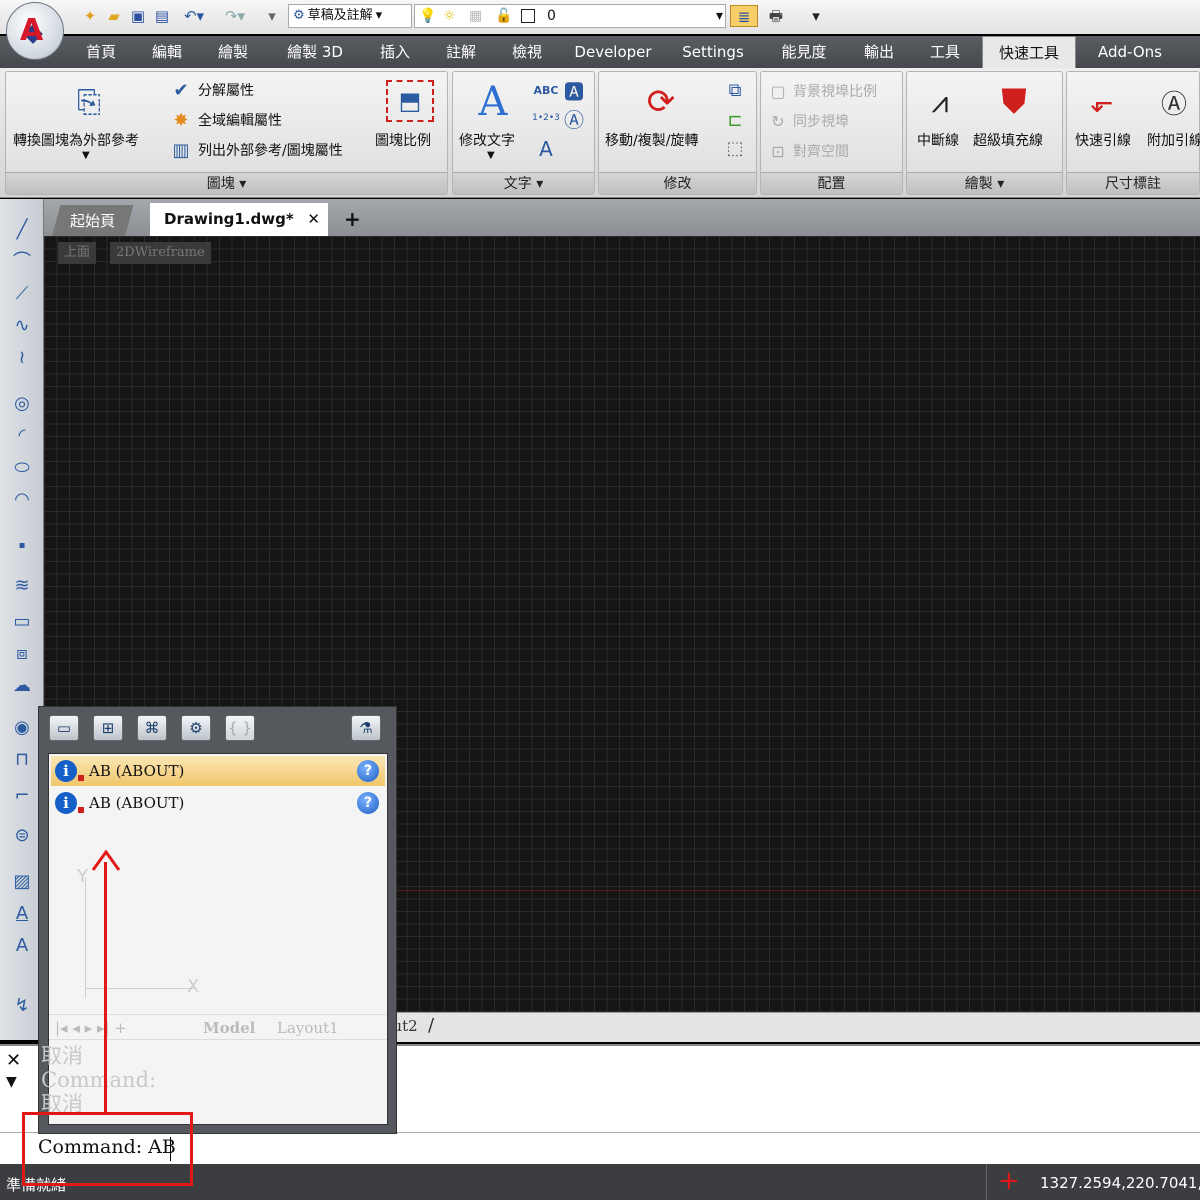 This screenshot has width=1200, height=1200. I want to click on tab-view: 檢視, so click(527, 52).